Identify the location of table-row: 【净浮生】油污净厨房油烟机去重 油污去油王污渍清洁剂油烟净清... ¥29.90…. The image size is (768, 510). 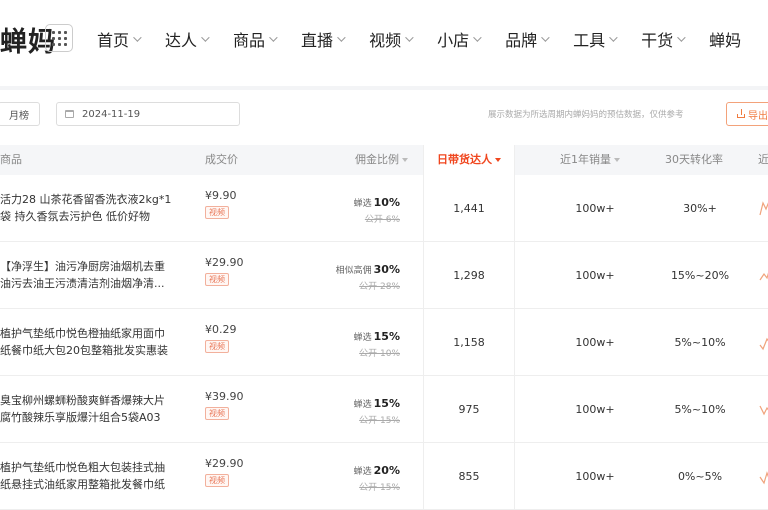
(384, 275).